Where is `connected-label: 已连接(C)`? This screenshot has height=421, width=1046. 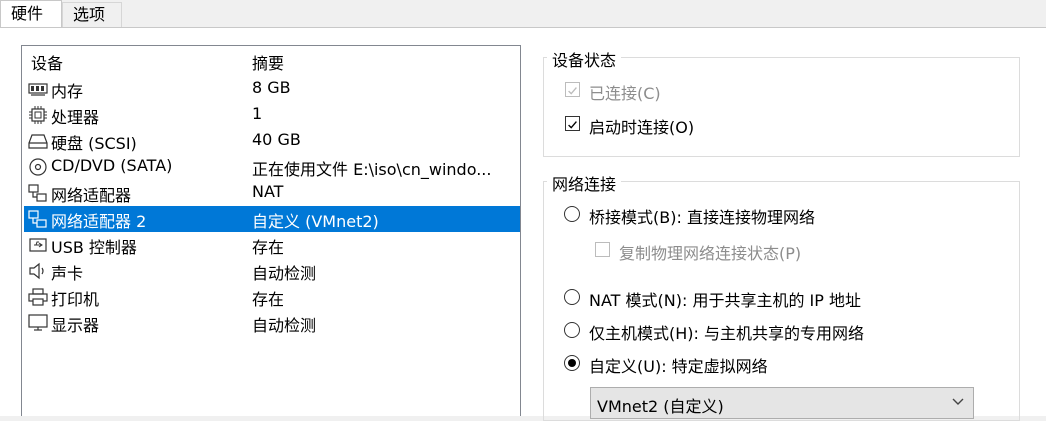
connected-label: 已连接(C) is located at coordinates (625, 93).